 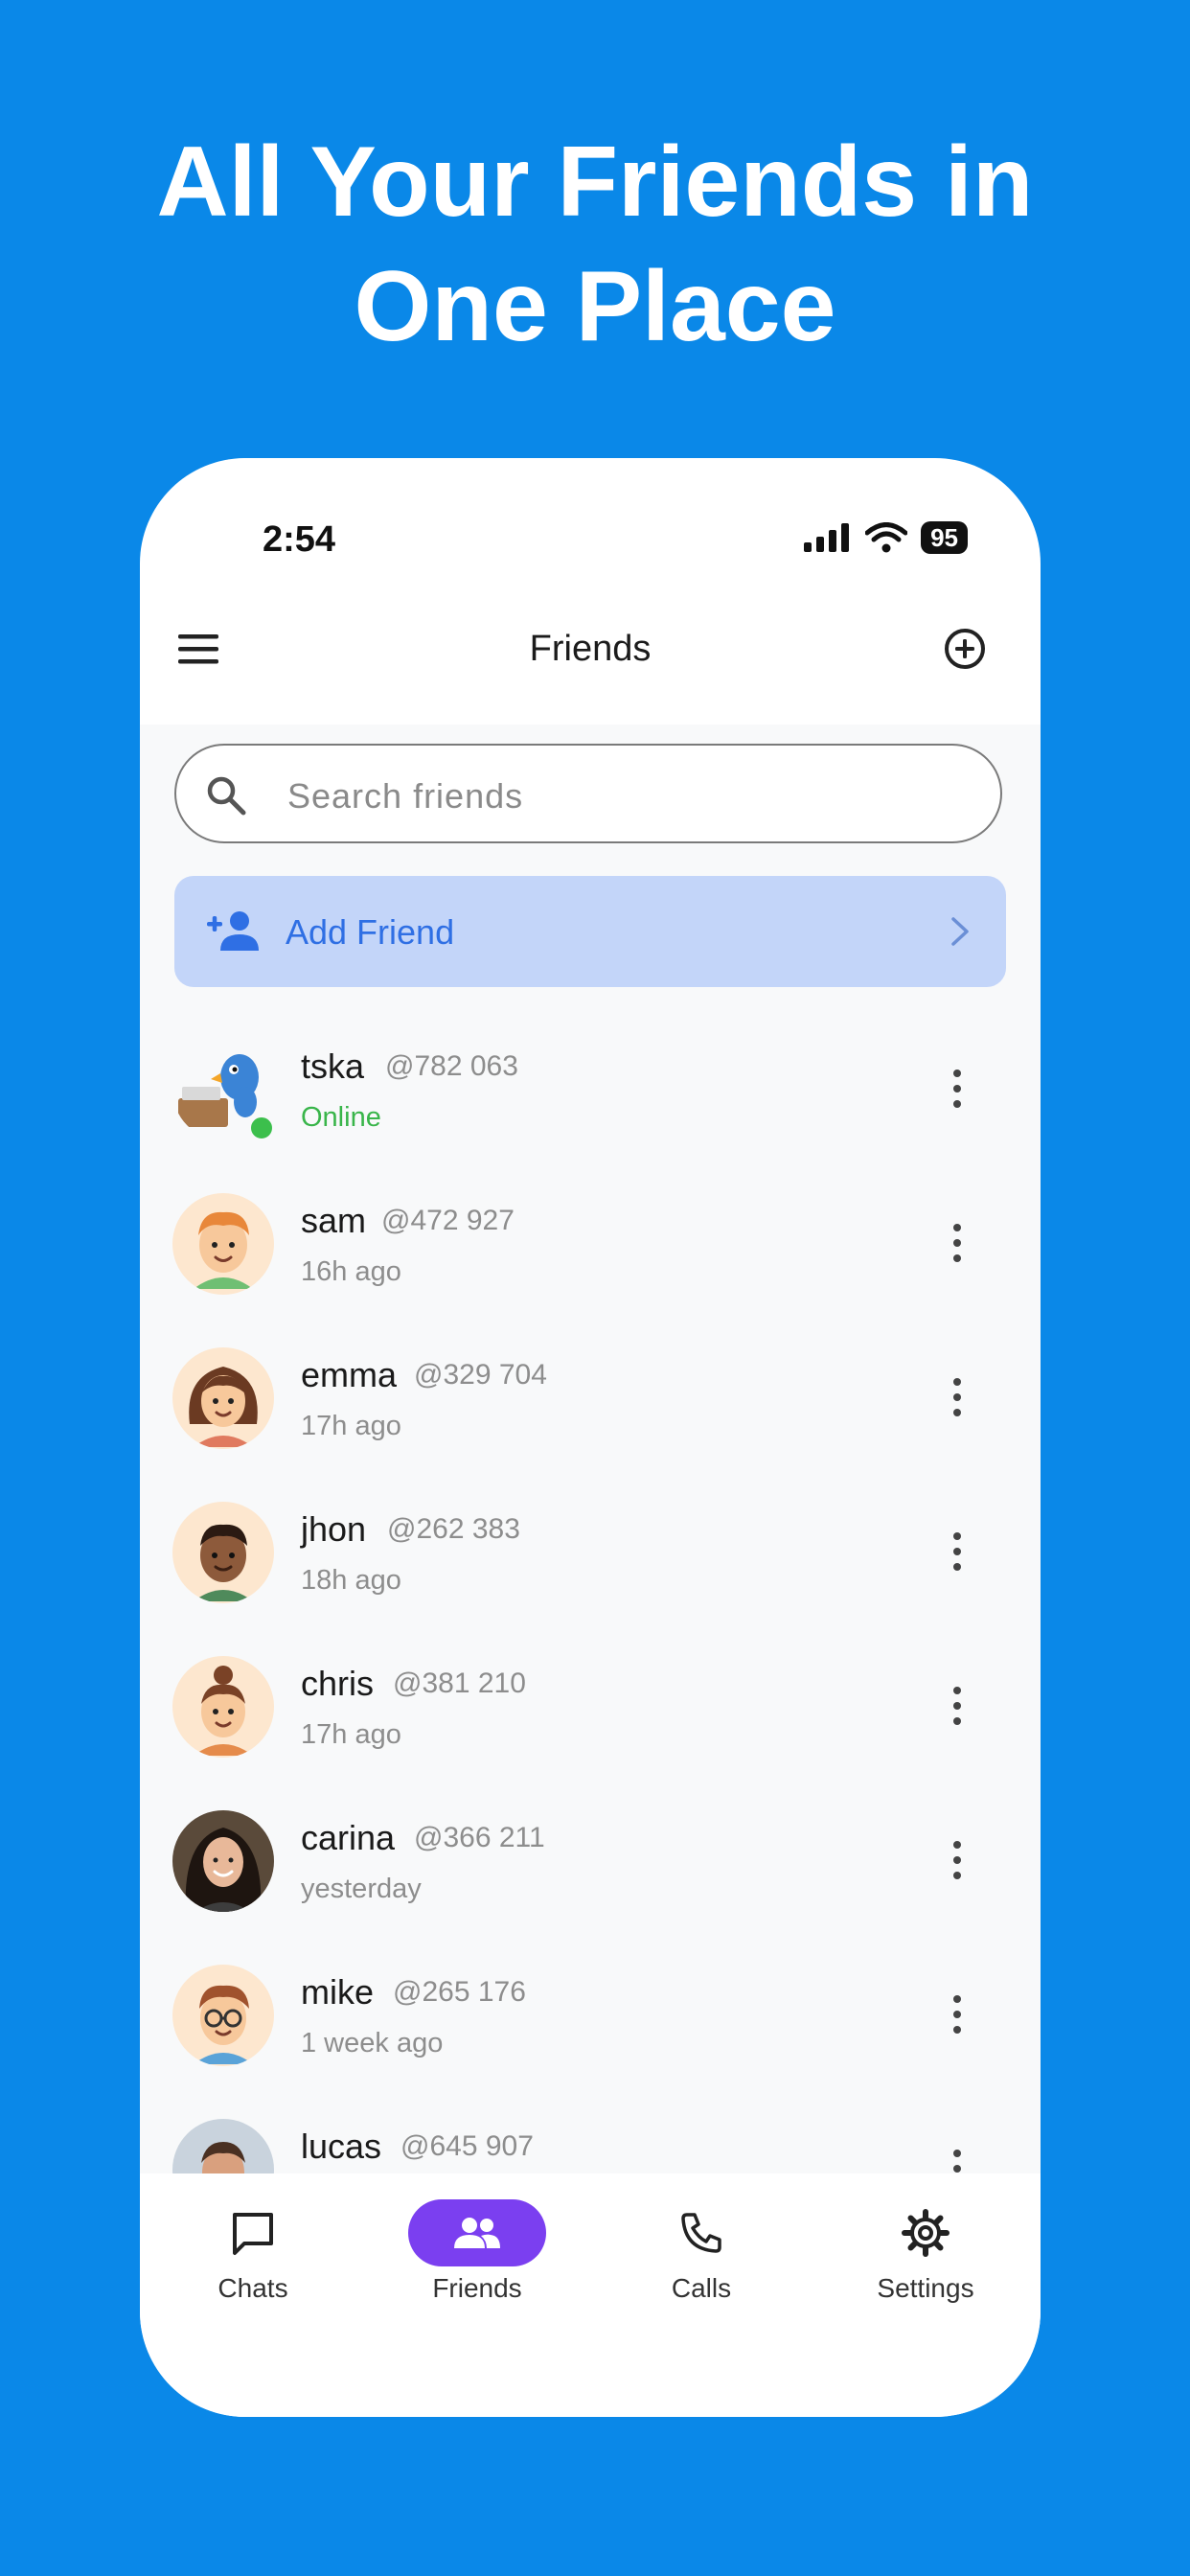 What do you see at coordinates (223, 1244) in the screenshot?
I see `boy-avatar-icon` at bounding box center [223, 1244].